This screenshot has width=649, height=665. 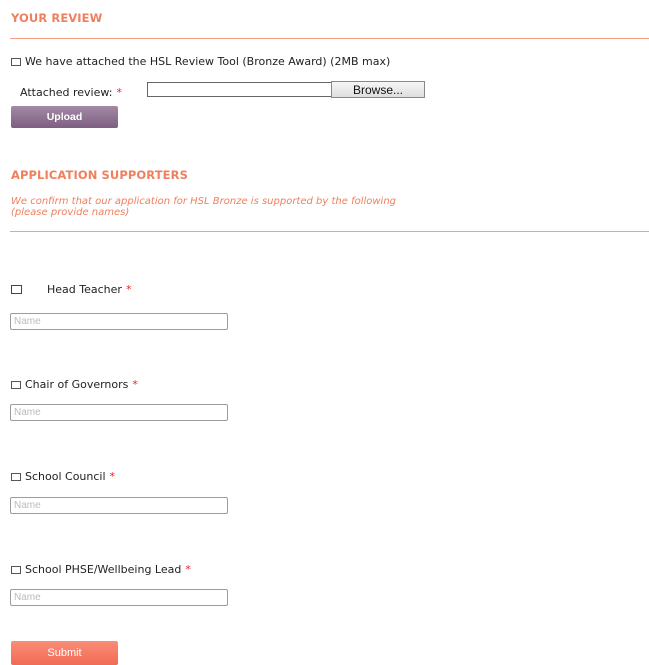 I want to click on school-council-checkbox, so click(x=16, y=476).